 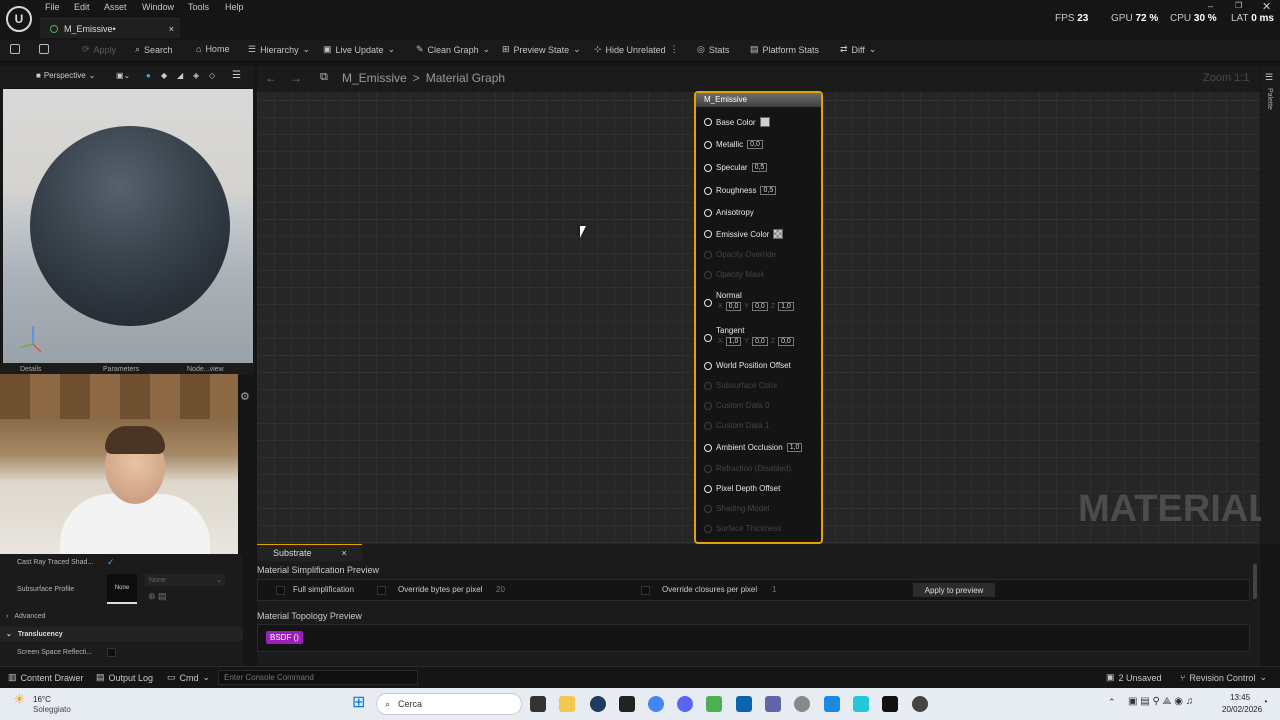 What do you see at coordinates (755, 144) in the screenshot?
I see `metallic-value: 0,0` at bounding box center [755, 144].